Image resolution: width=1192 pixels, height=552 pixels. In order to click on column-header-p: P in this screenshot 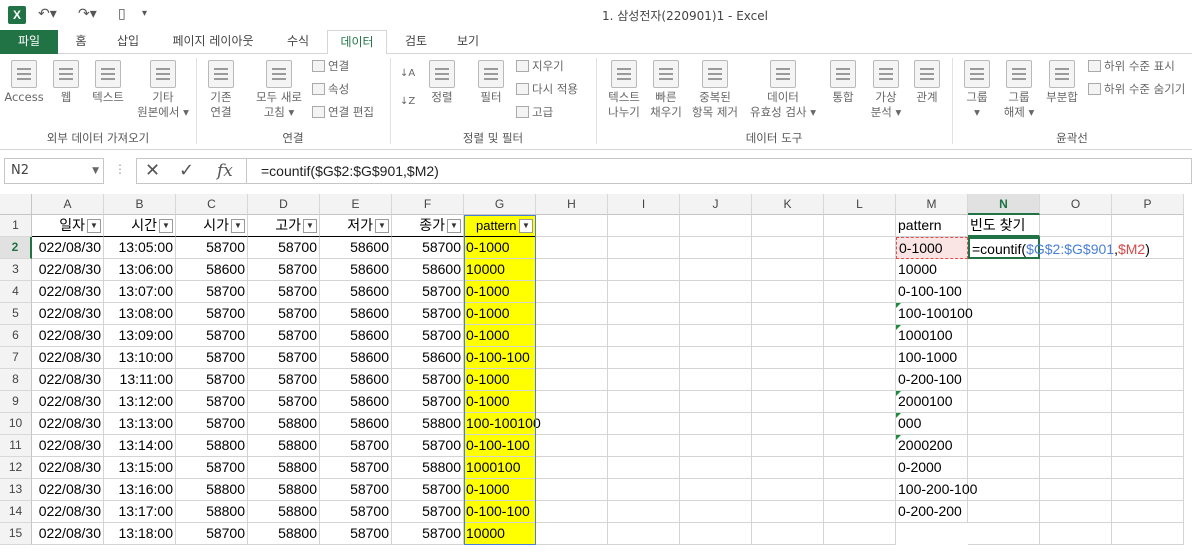, I will do `click(1148, 204)`.